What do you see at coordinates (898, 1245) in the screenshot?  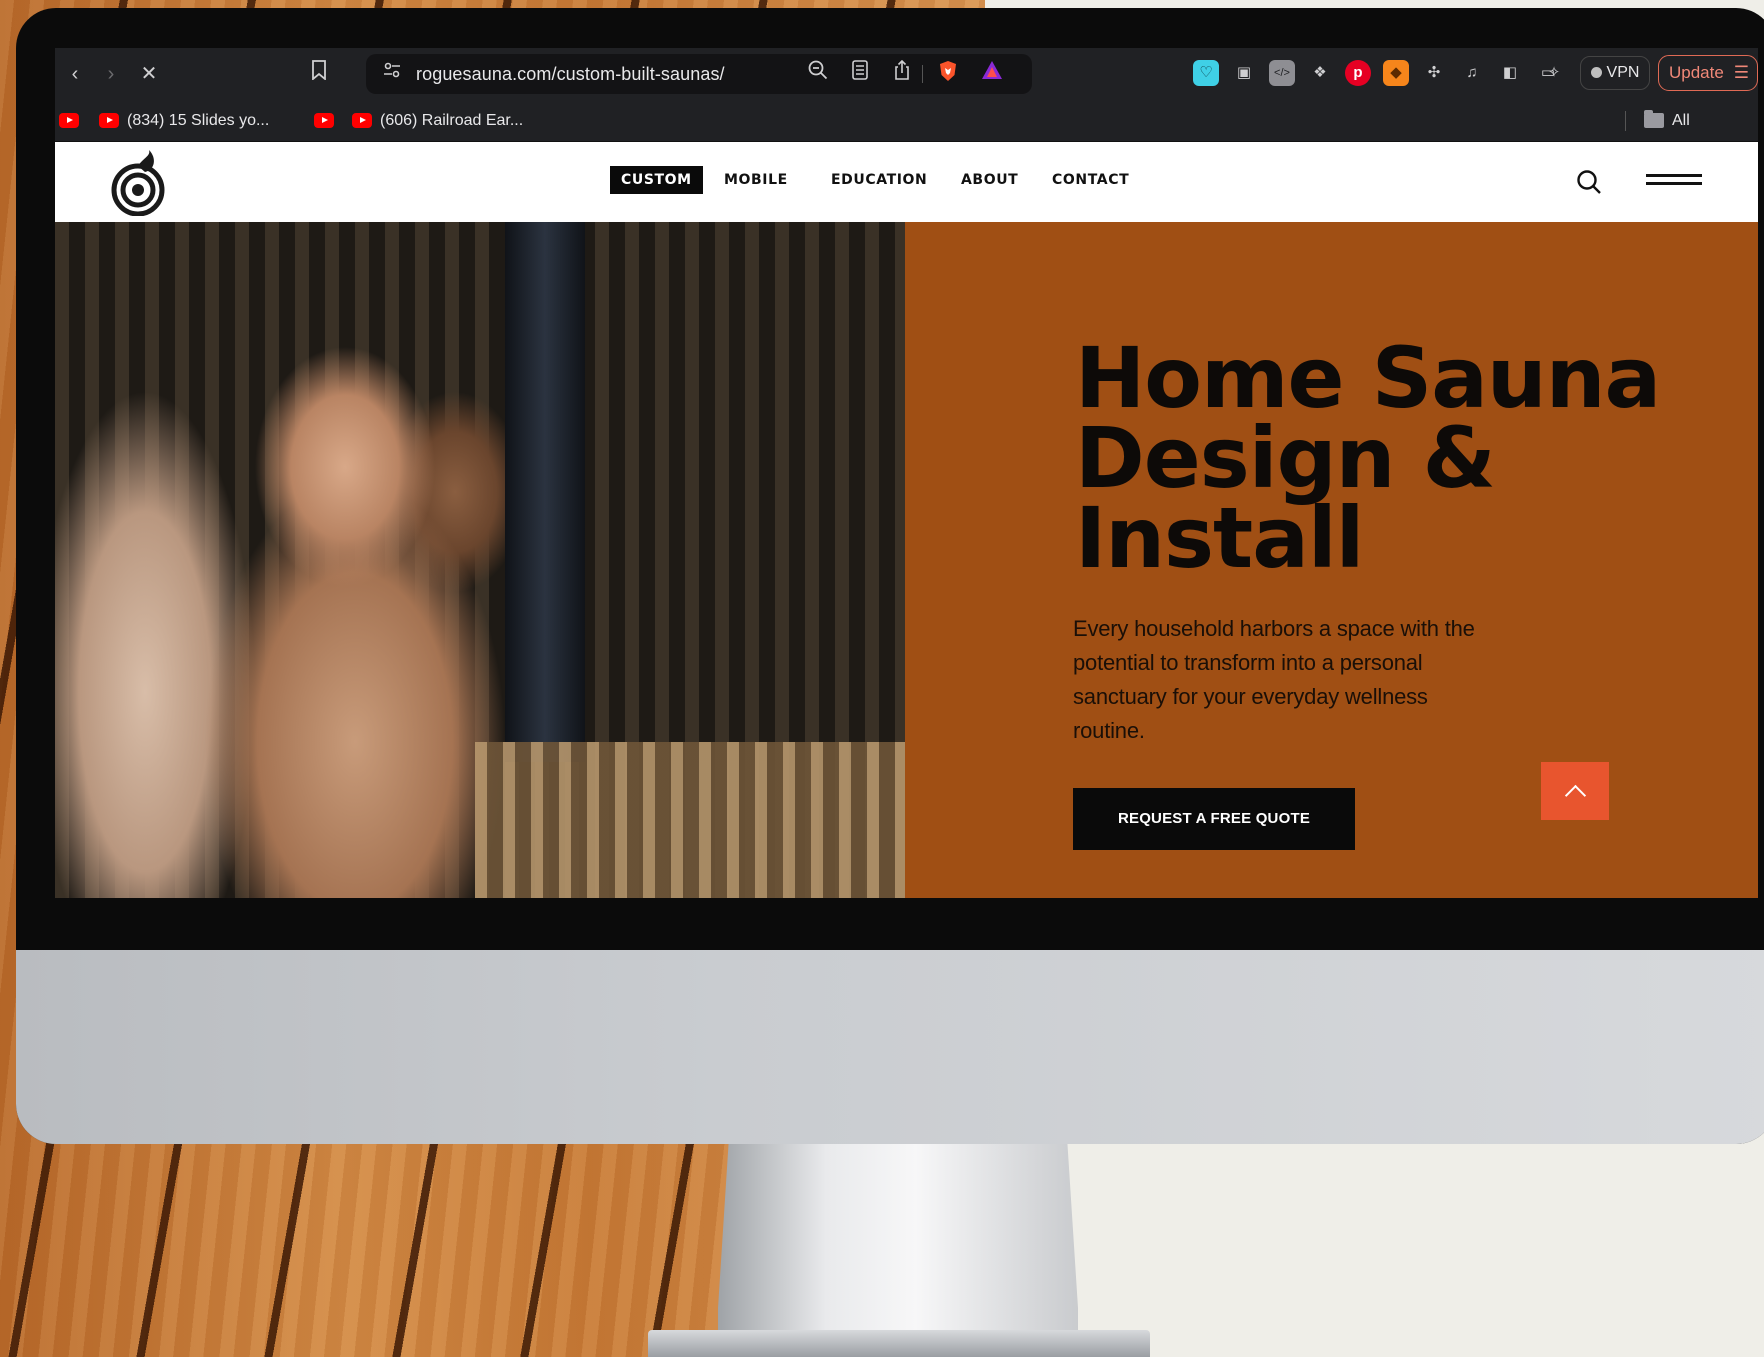 I see `monitor-stand` at bounding box center [898, 1245].